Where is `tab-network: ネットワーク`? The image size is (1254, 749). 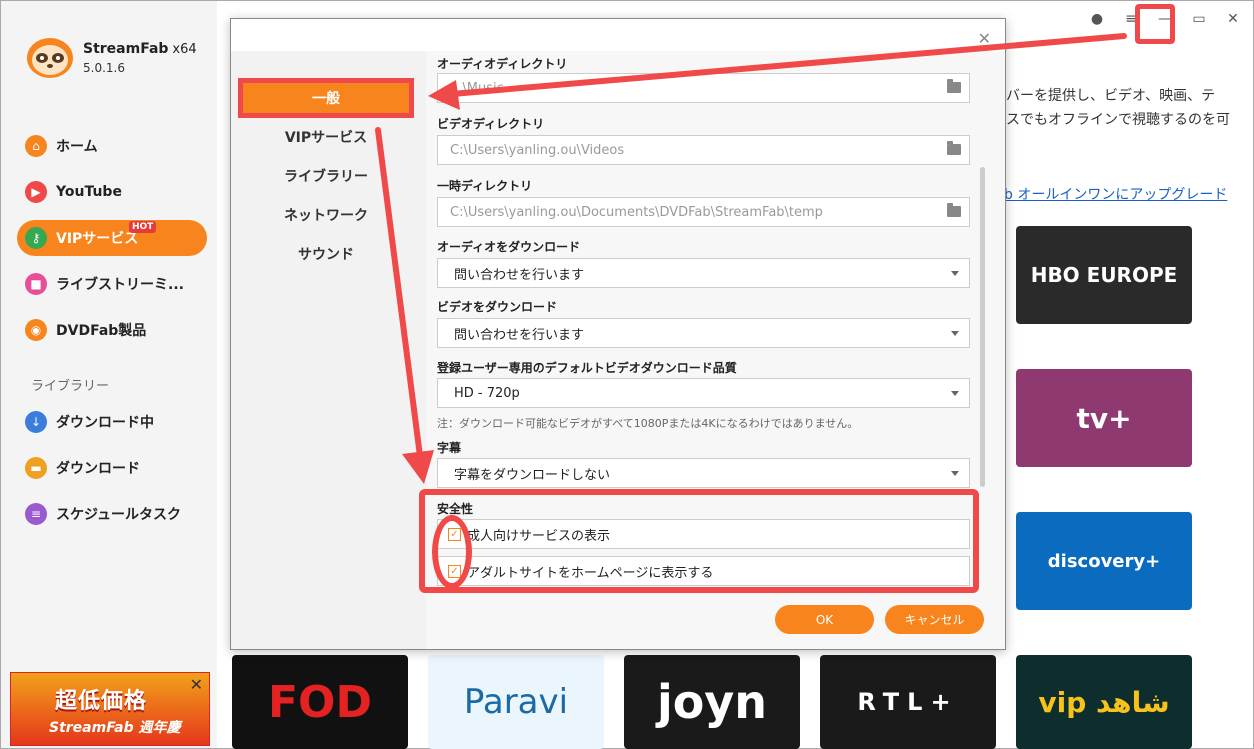 tab-network: ネットワーク is located at coordinates (326, 215).